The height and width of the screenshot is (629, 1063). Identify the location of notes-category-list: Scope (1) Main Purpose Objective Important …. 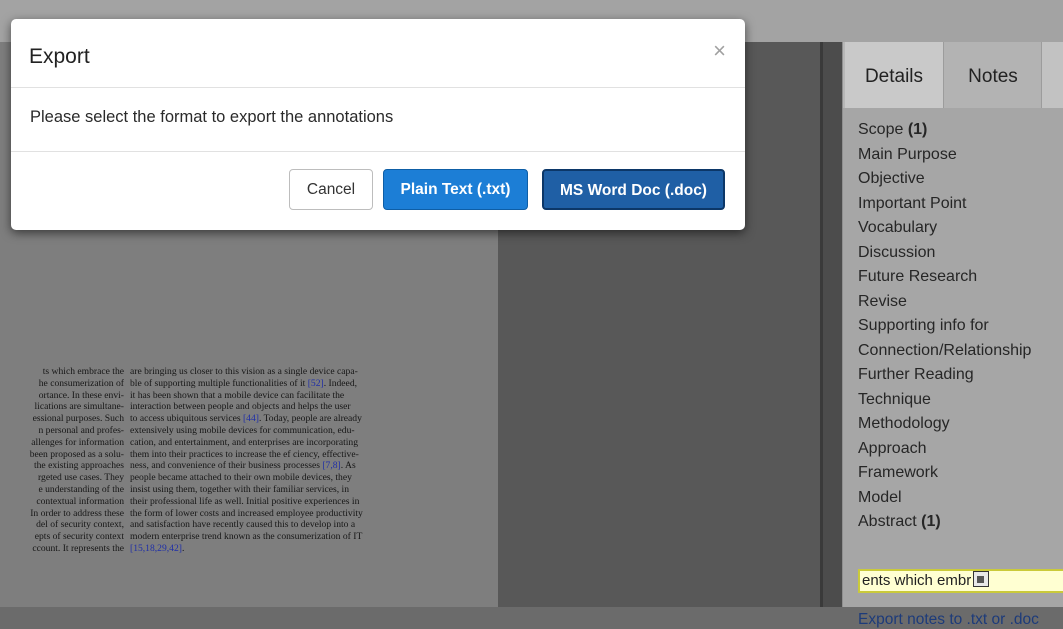
(960, 326).